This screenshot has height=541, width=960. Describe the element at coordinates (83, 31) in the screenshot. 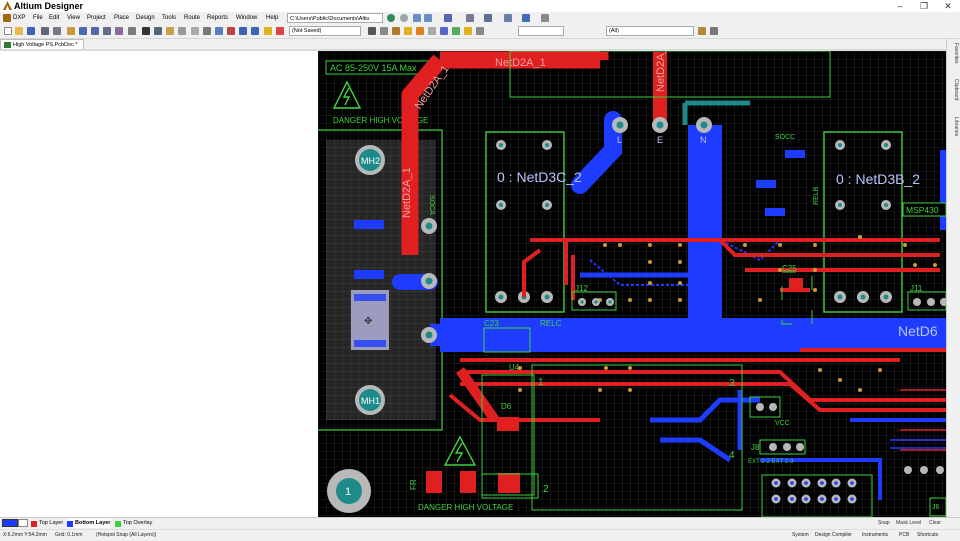

I see `zoom-fit-icon` at that location.